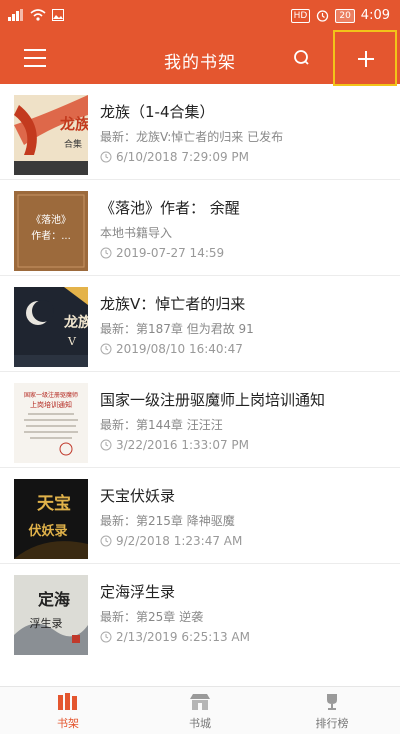 Image resolution: width=400 pixels, height=734 pixels. Describe the element at coordinates (53, 599) in the screenshot. I see `cover-title: 定海` at that location.